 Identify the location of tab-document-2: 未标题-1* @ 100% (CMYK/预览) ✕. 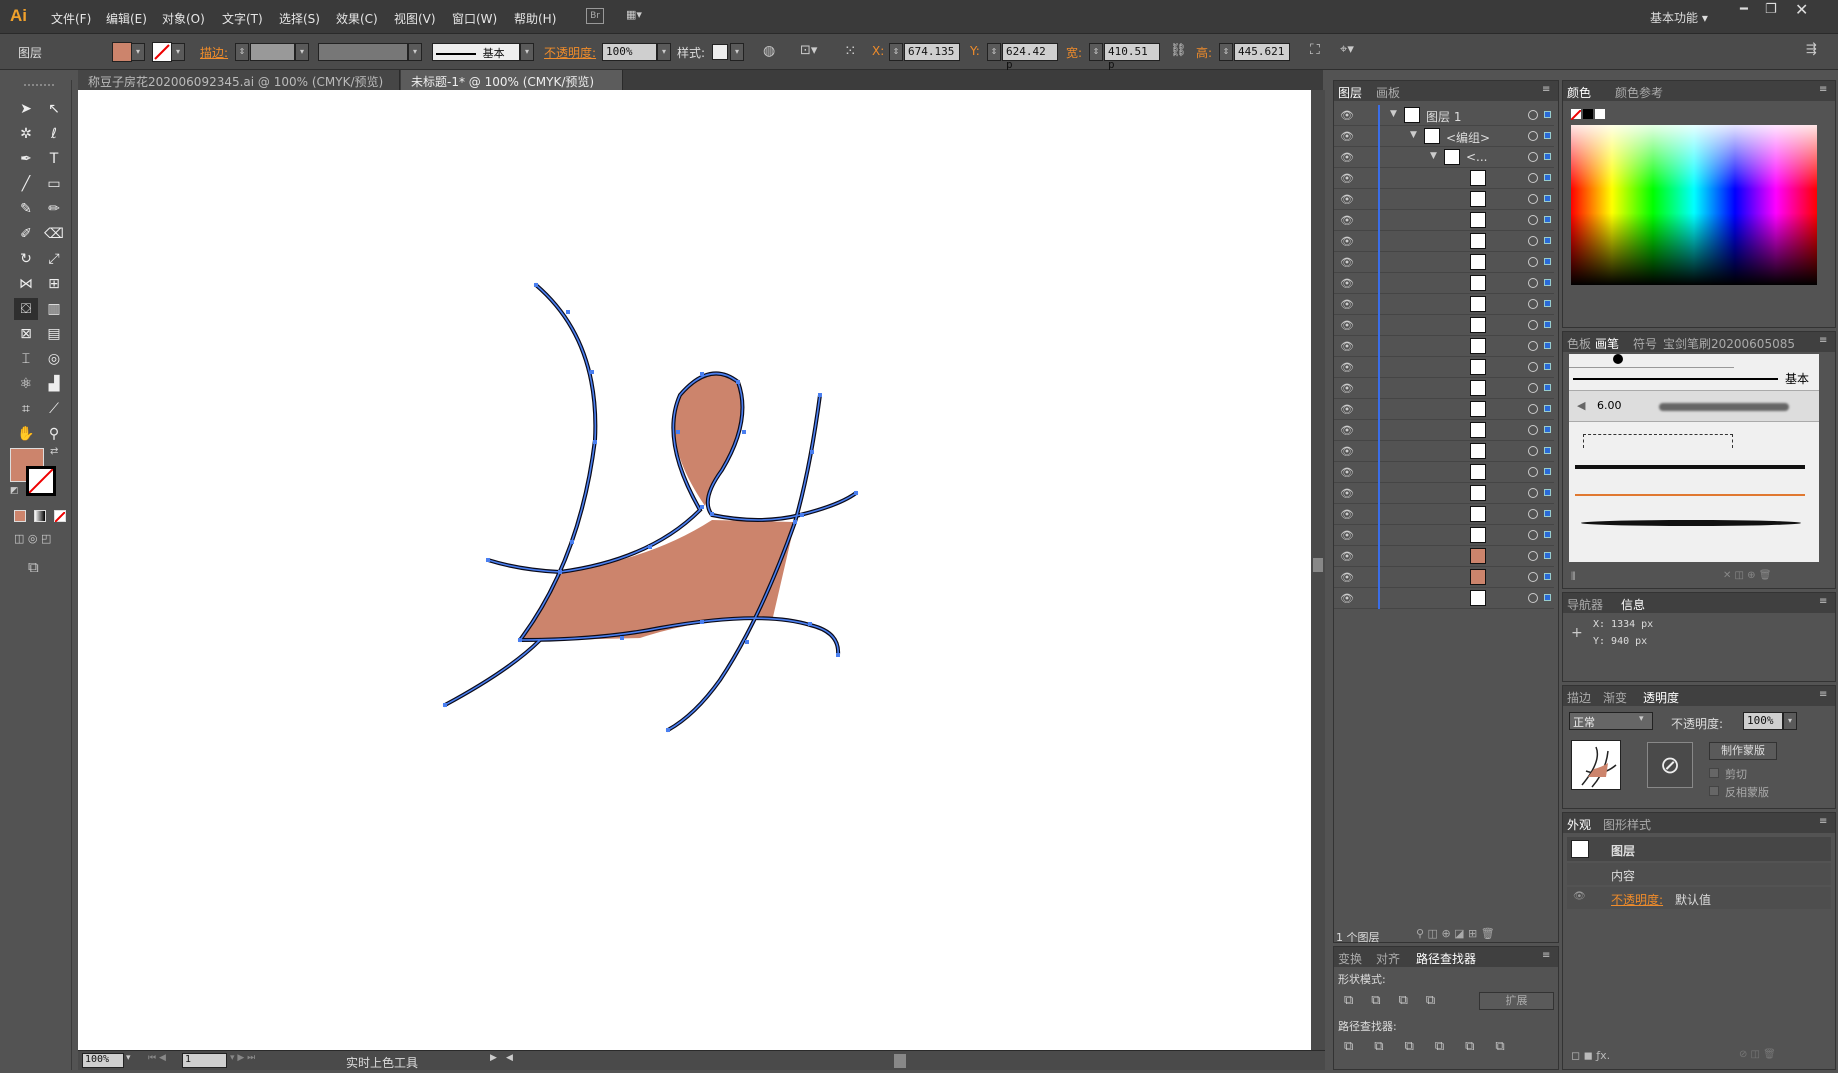
(512, 87).